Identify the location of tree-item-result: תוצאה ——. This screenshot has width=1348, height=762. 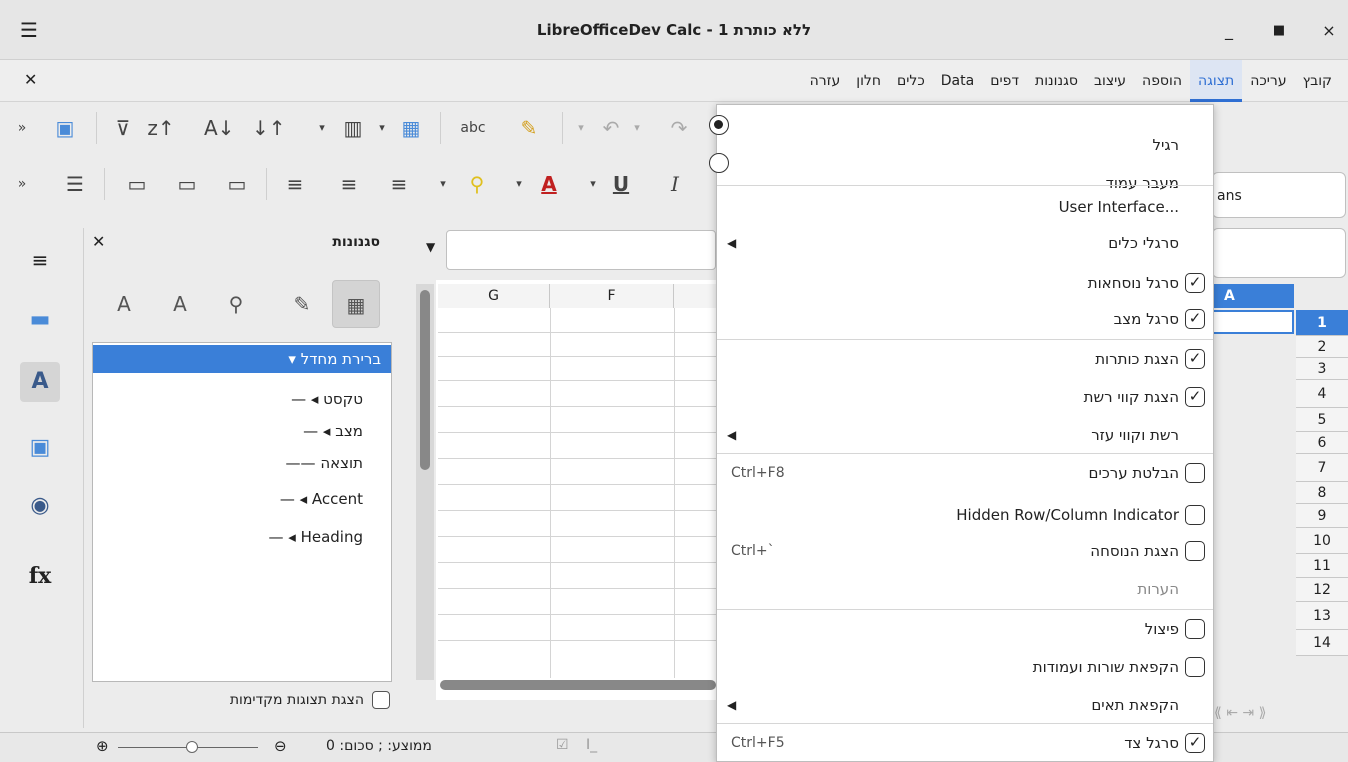
(324, 463).